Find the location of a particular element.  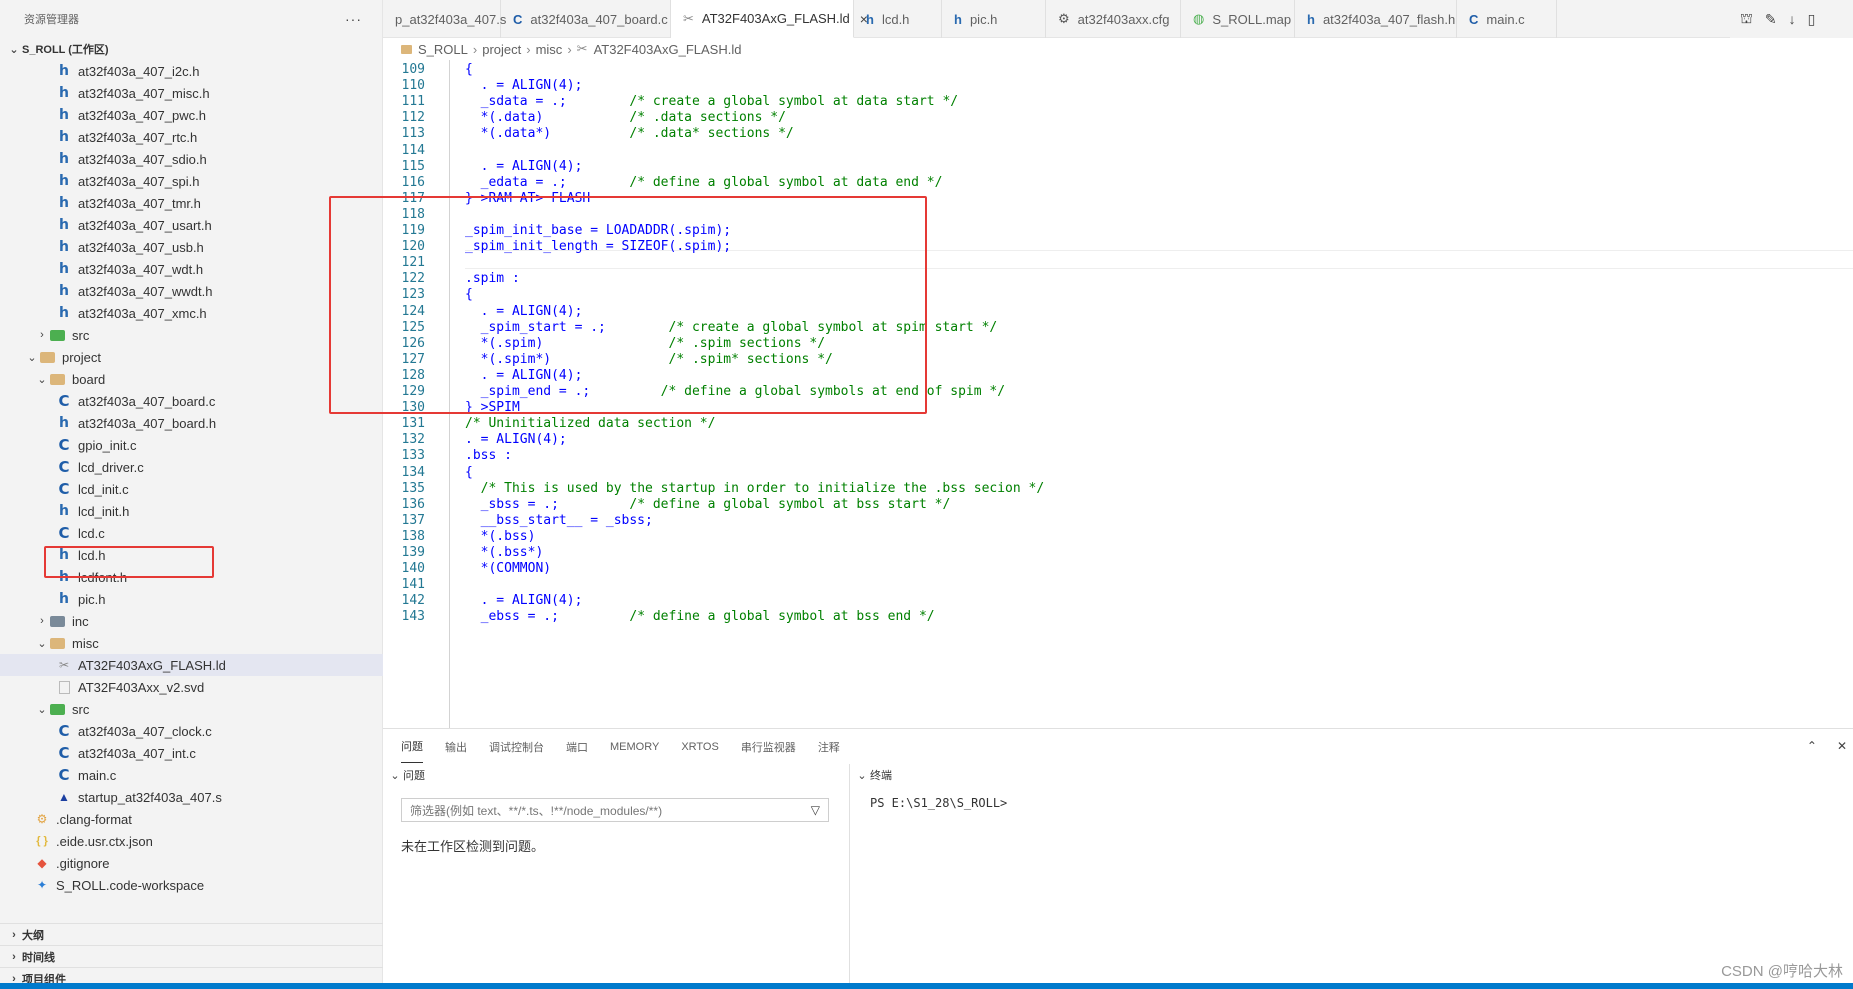

build-icon: ⛫ is located at coordinates (1746, 19).